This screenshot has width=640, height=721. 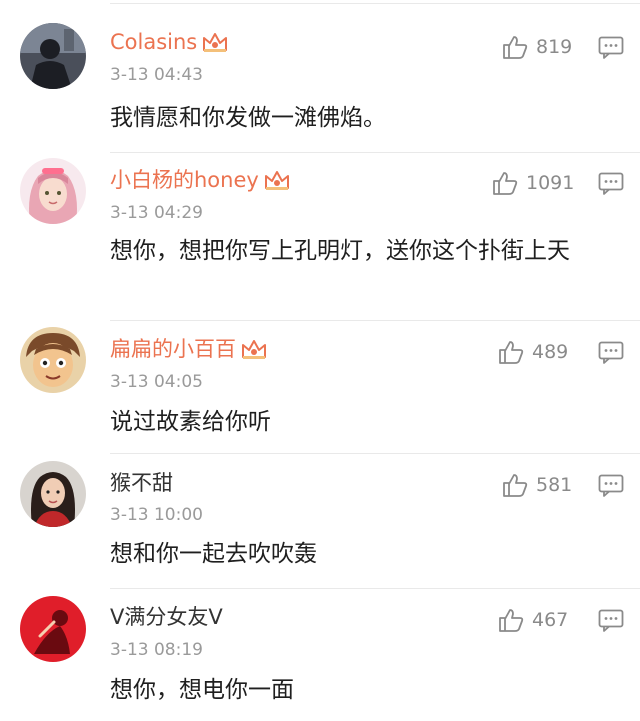 I want to click on like-count: 581, so click(x=554, y=485).